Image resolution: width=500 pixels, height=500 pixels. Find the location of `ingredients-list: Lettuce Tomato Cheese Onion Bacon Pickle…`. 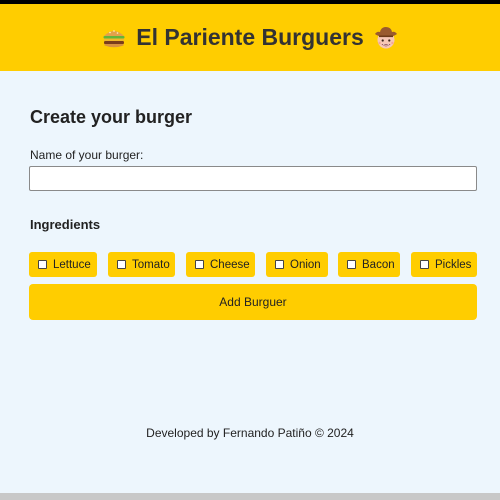

ingredients-list: Lettuce Tomato Cheese Onion Bacon Pickle… is located at coordinates (253, 264).